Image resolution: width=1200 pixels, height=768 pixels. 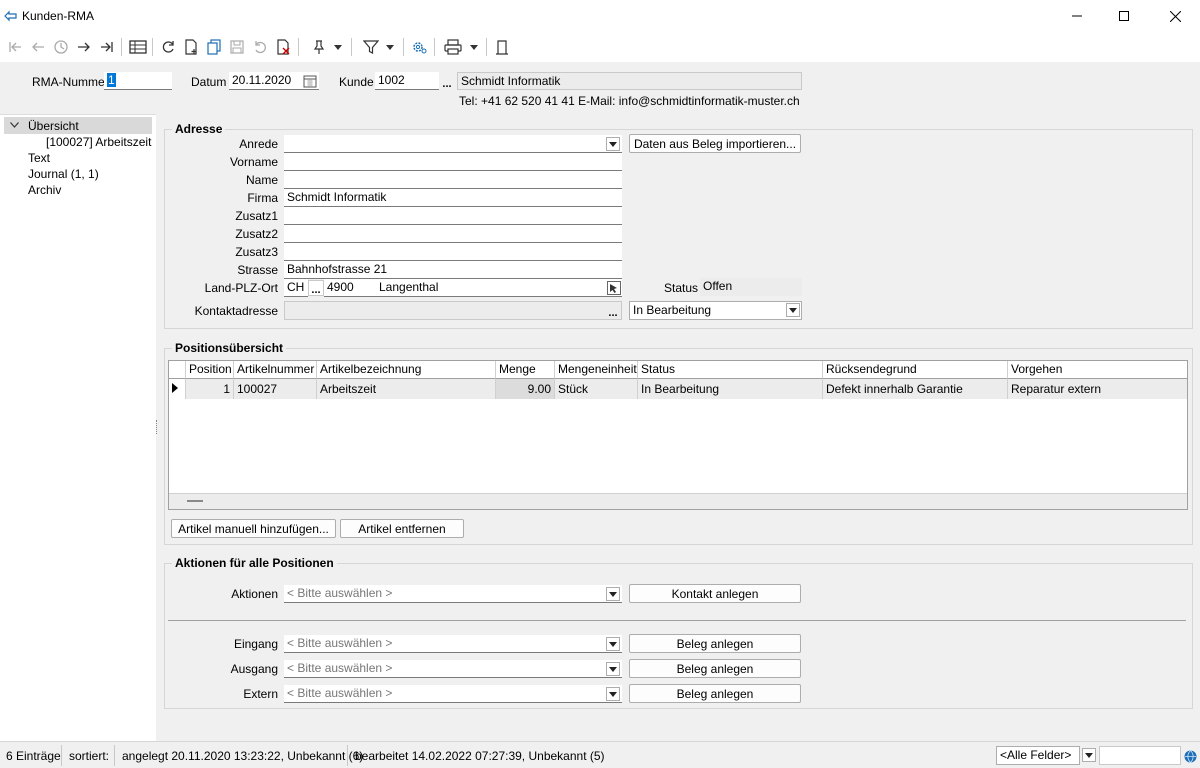 What do you see at coordinates (613, 694) in the screenshot?
I see `extern-dropdown-icon` at bounding box center [613, 694].